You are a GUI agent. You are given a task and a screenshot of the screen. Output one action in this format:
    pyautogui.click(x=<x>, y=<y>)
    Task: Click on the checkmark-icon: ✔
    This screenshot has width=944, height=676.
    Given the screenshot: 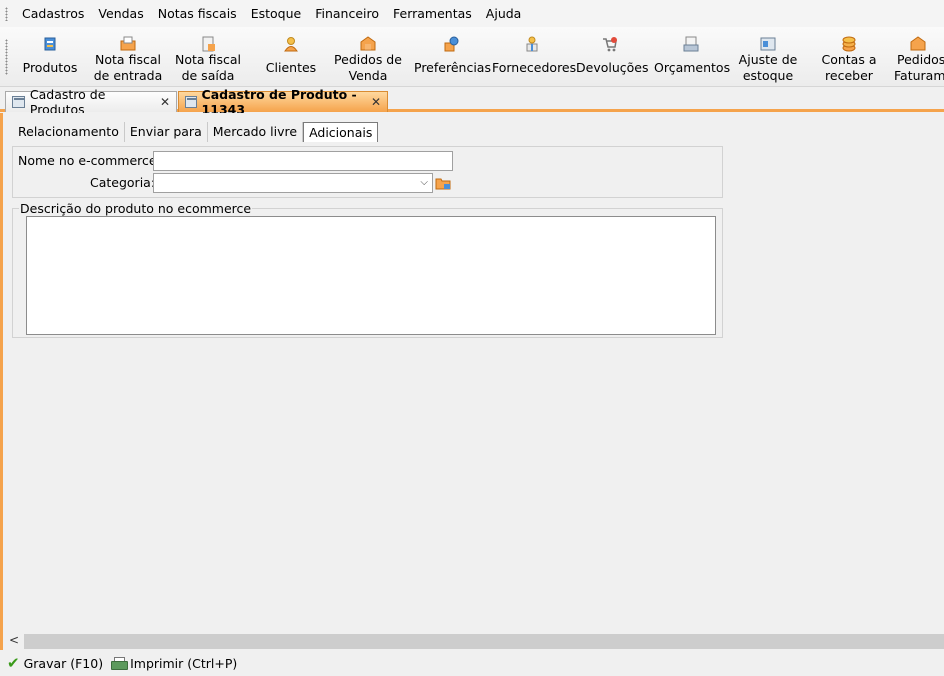 What is the action you would take?
    pyautogui.click(x=13, y=663)
    